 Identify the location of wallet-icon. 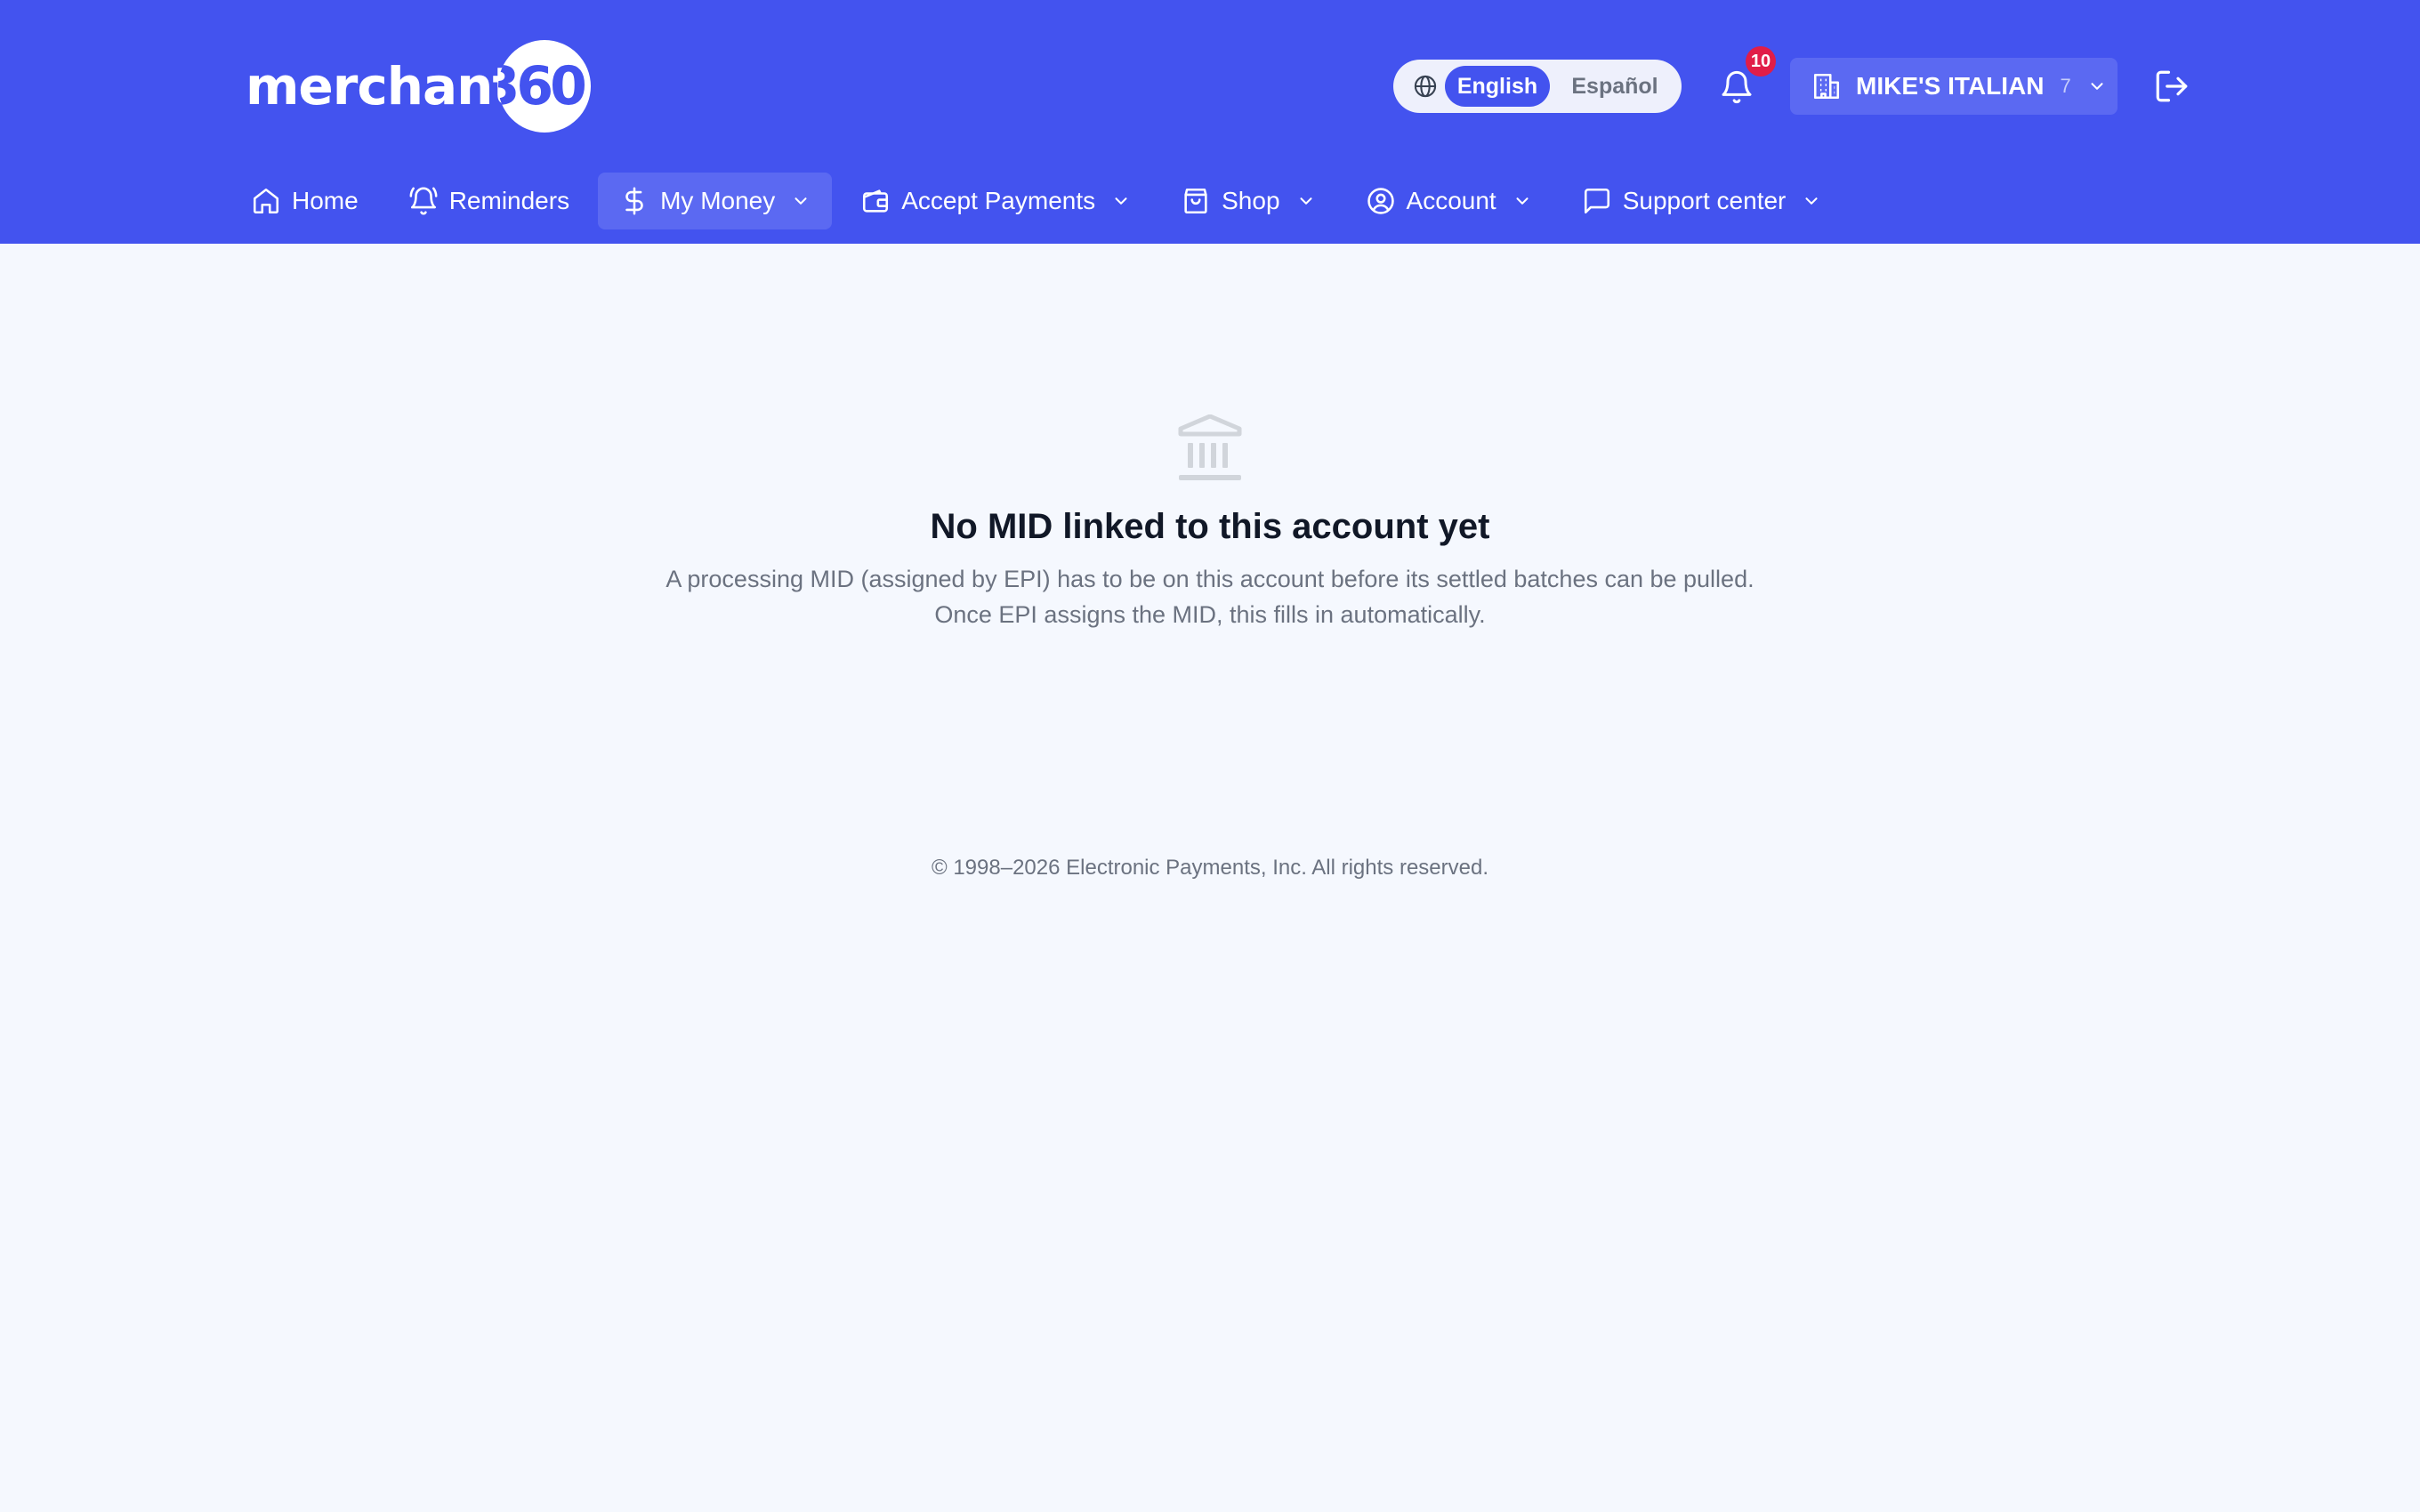
(876, 201).